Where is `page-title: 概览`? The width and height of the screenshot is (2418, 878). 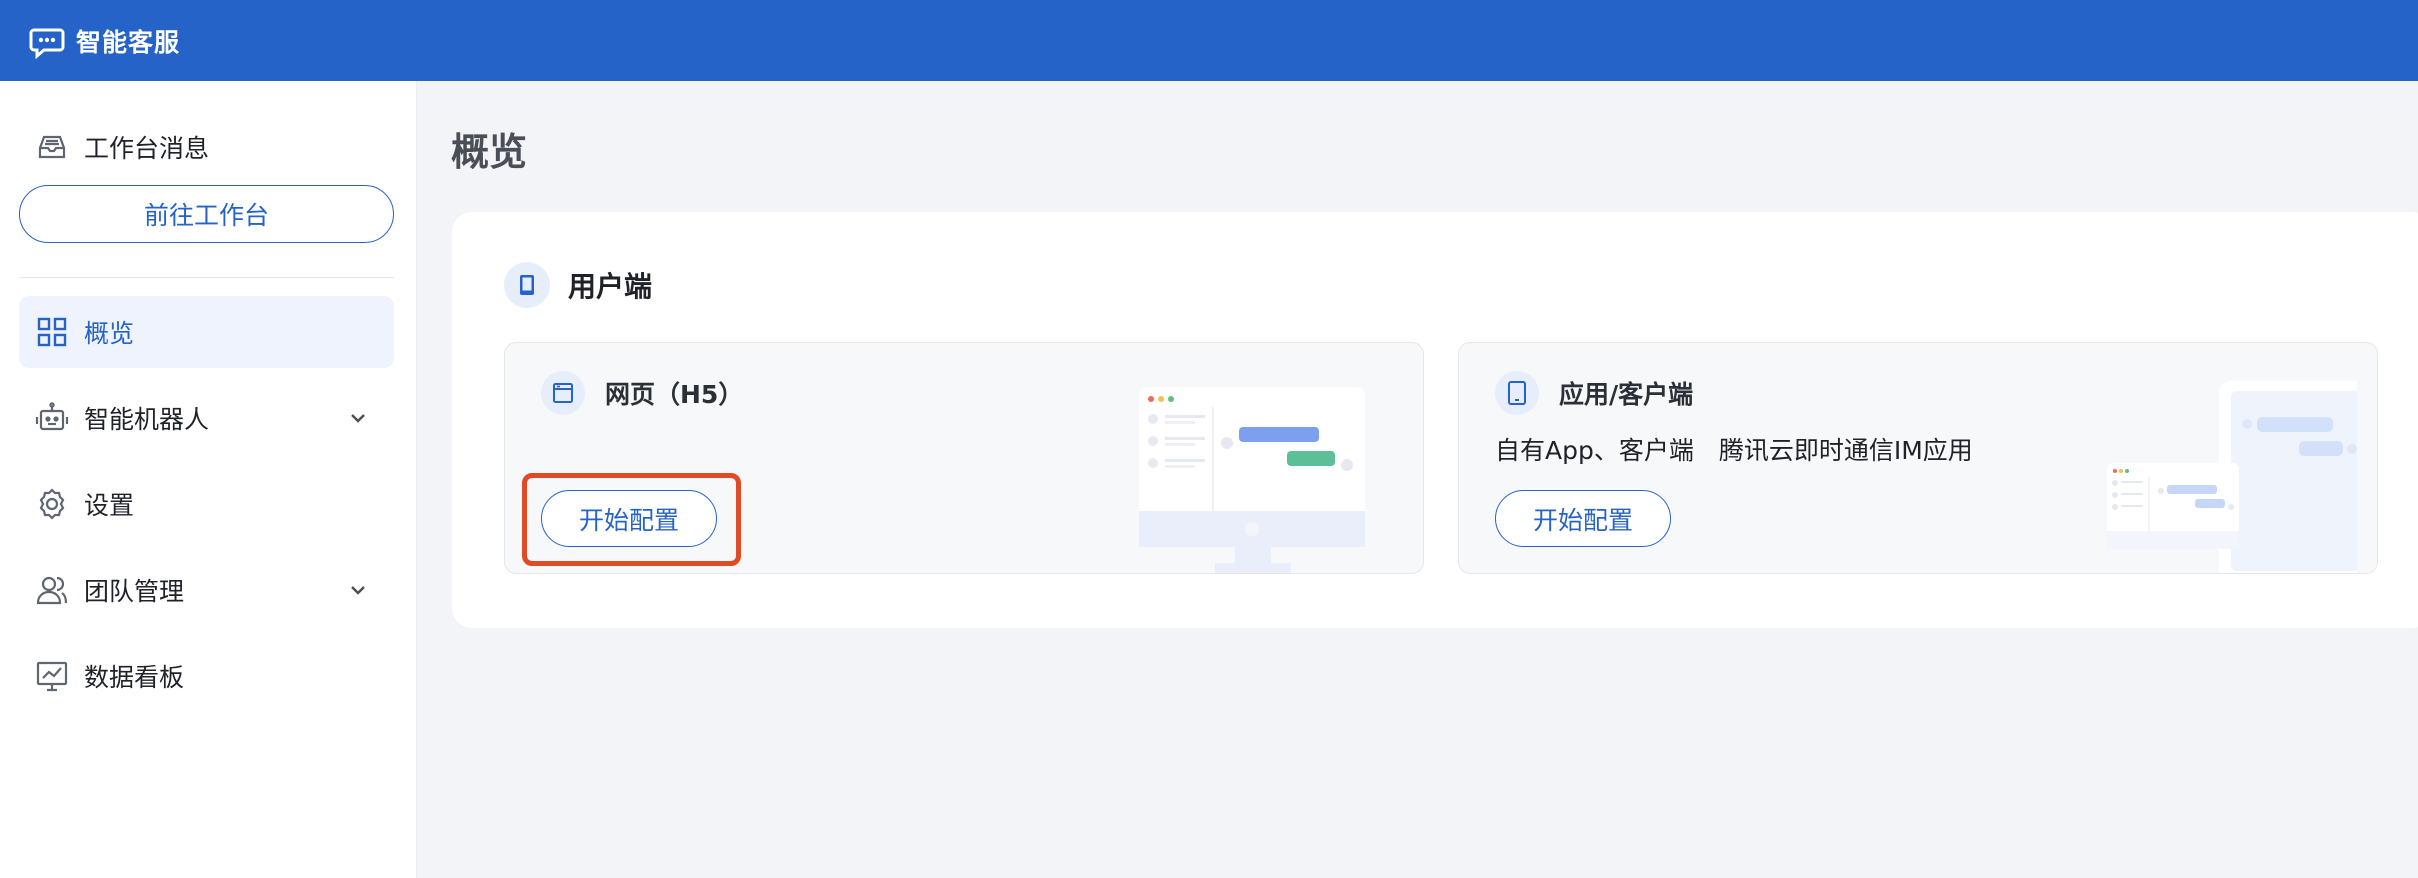
page-title: 概览 is located at coordinates (489, 152).